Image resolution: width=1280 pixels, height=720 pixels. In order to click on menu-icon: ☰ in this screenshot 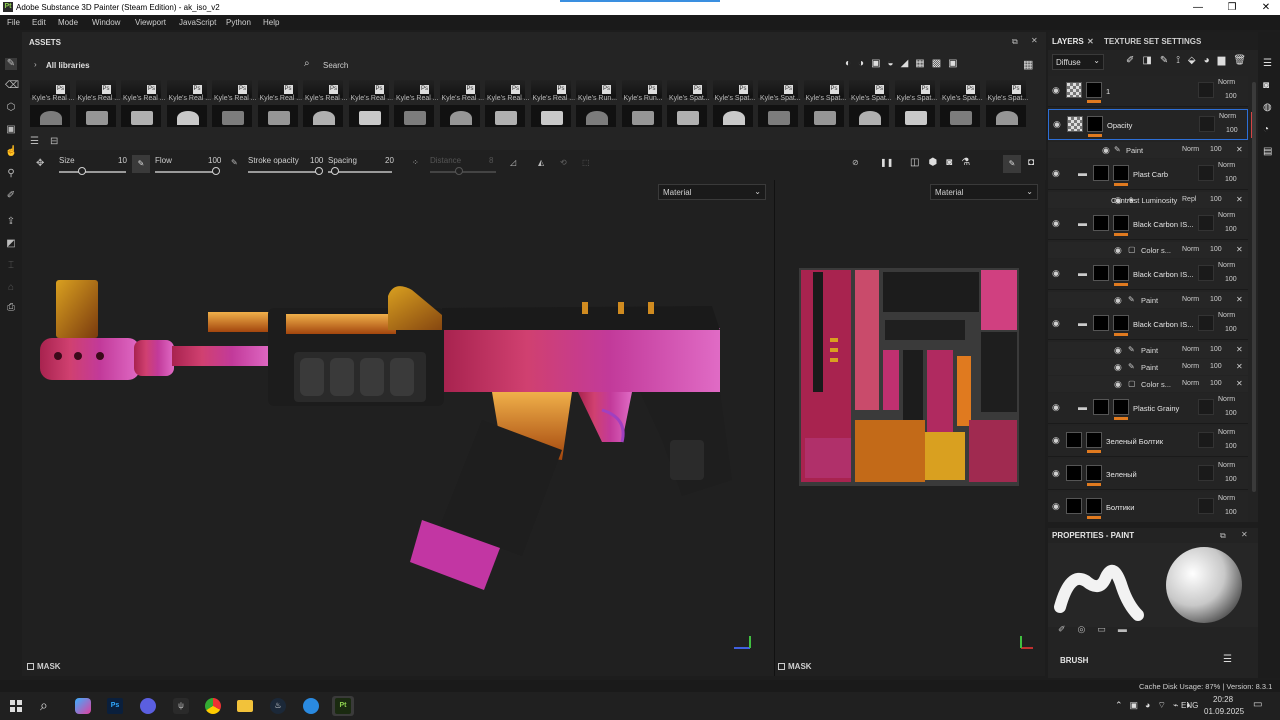, I will do `click(1227, 659)`.